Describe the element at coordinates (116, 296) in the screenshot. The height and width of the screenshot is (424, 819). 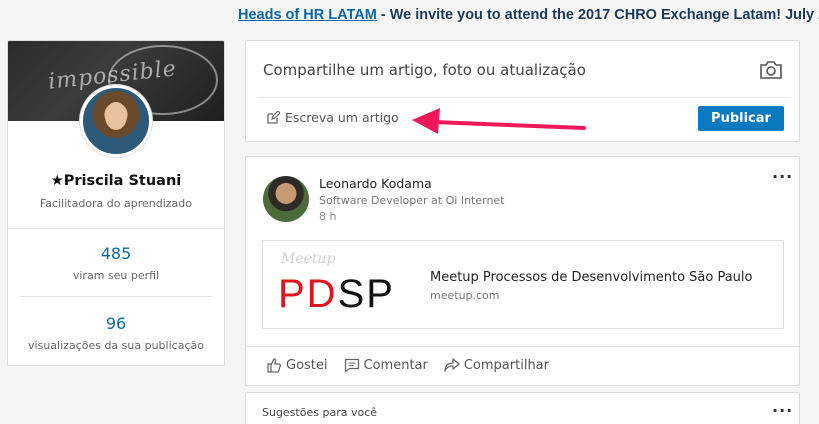
I see `stats-divider` at that location.